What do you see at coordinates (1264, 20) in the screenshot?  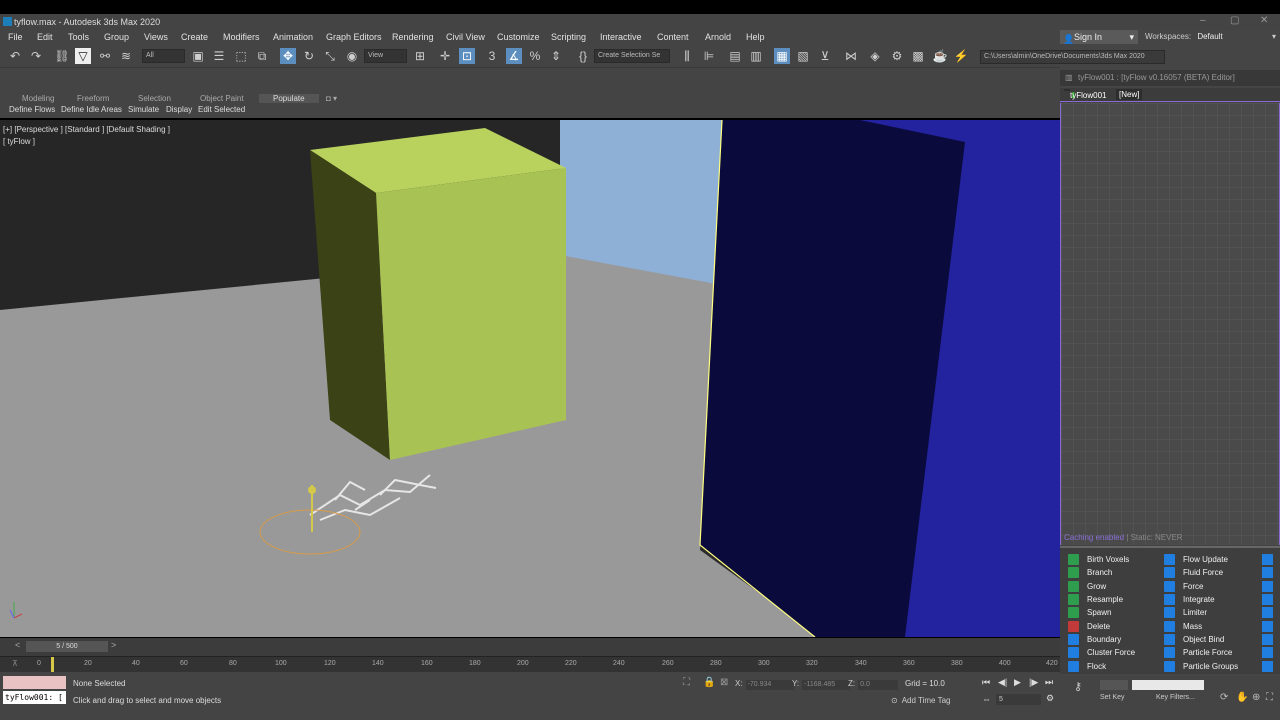 I see `close-icon: ✕` at bounding box center [1264, 20].